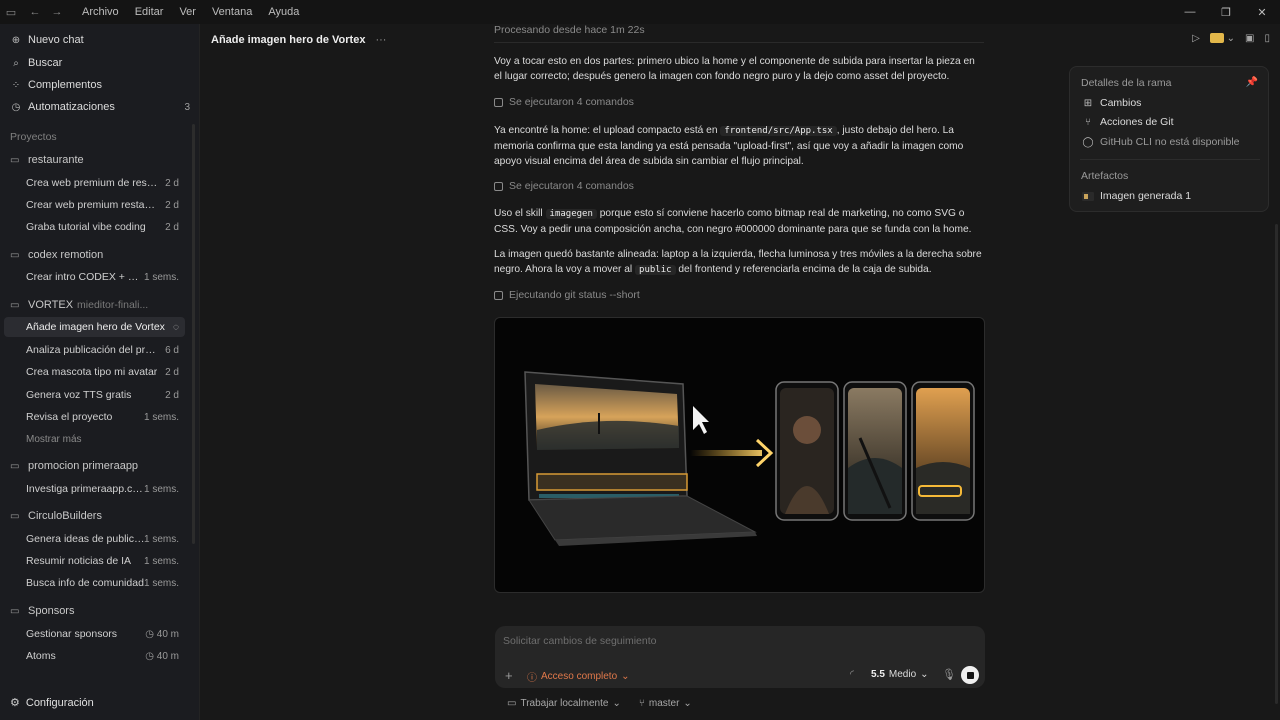  Describe the element at coordinates (94, 539) in the screenshot. I see `chat-item: Genera ideas de publicaciones1 sems.` at that location.